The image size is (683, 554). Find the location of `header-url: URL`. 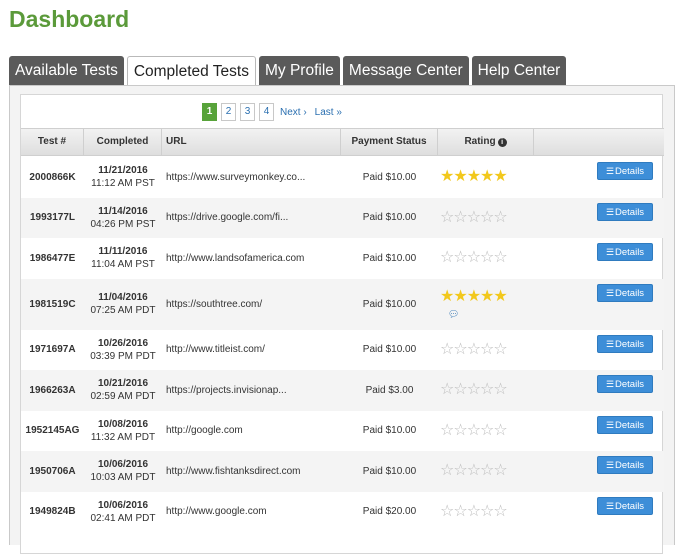

header-url: URL is located at coordinates (251, 142).